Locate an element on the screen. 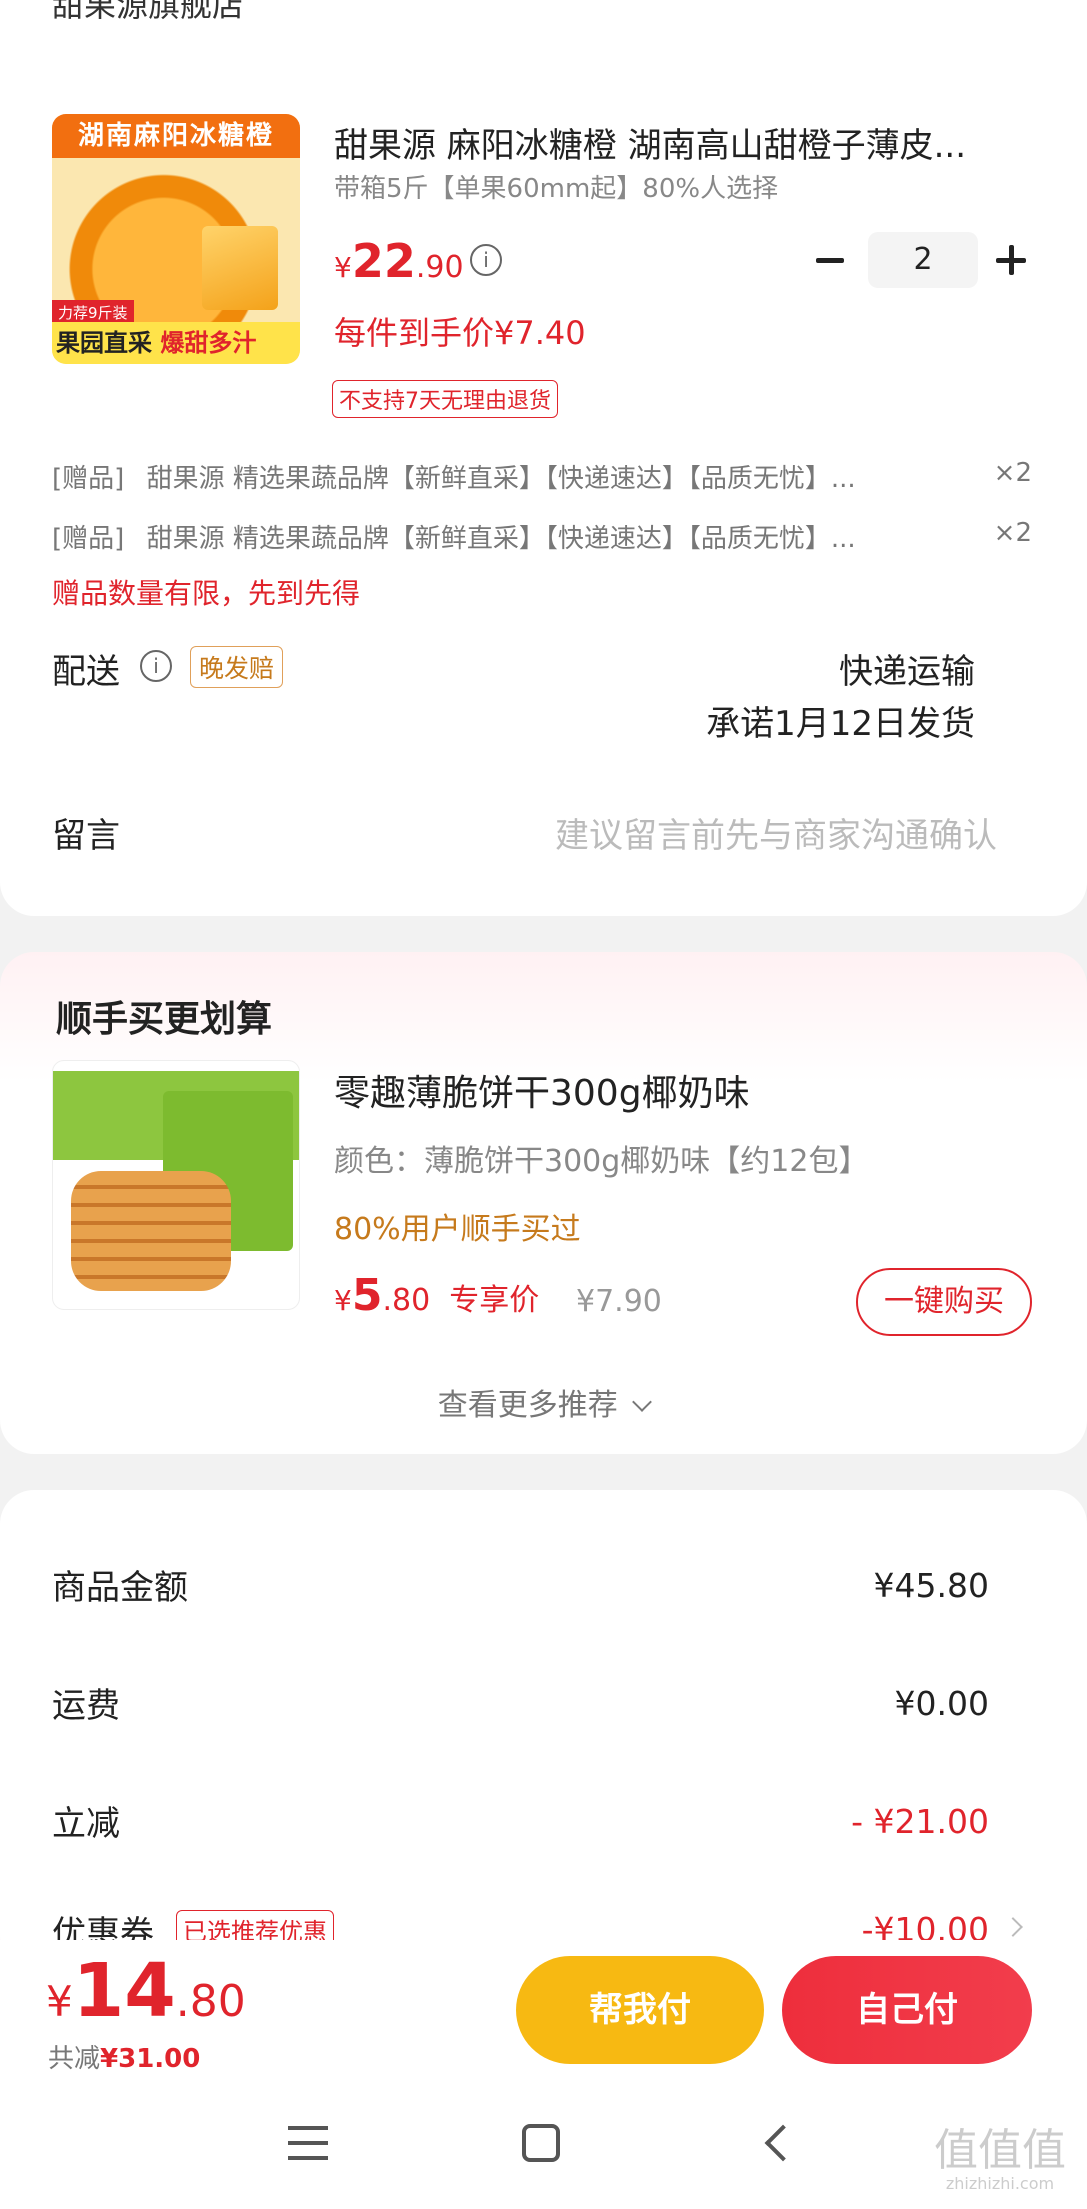 Image resolution: width=1087 pixels, height=2209 pixels. recommend-price: ¥5.80 专享价 is located at coordinates (436, 1295).